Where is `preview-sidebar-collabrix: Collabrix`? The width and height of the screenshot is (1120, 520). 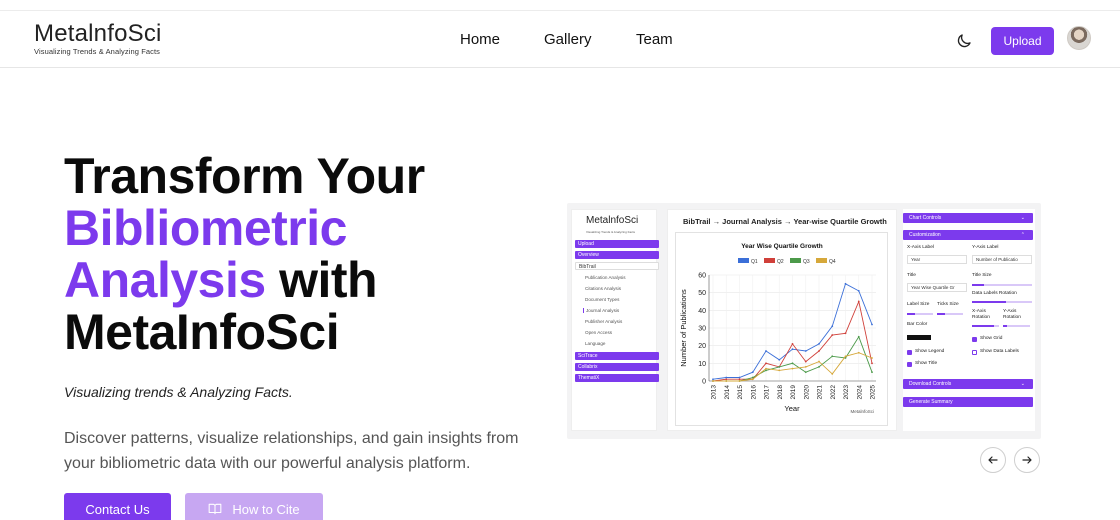
preview-sidebar-collabrix: Collabrix is located at coordinates (617, 367).